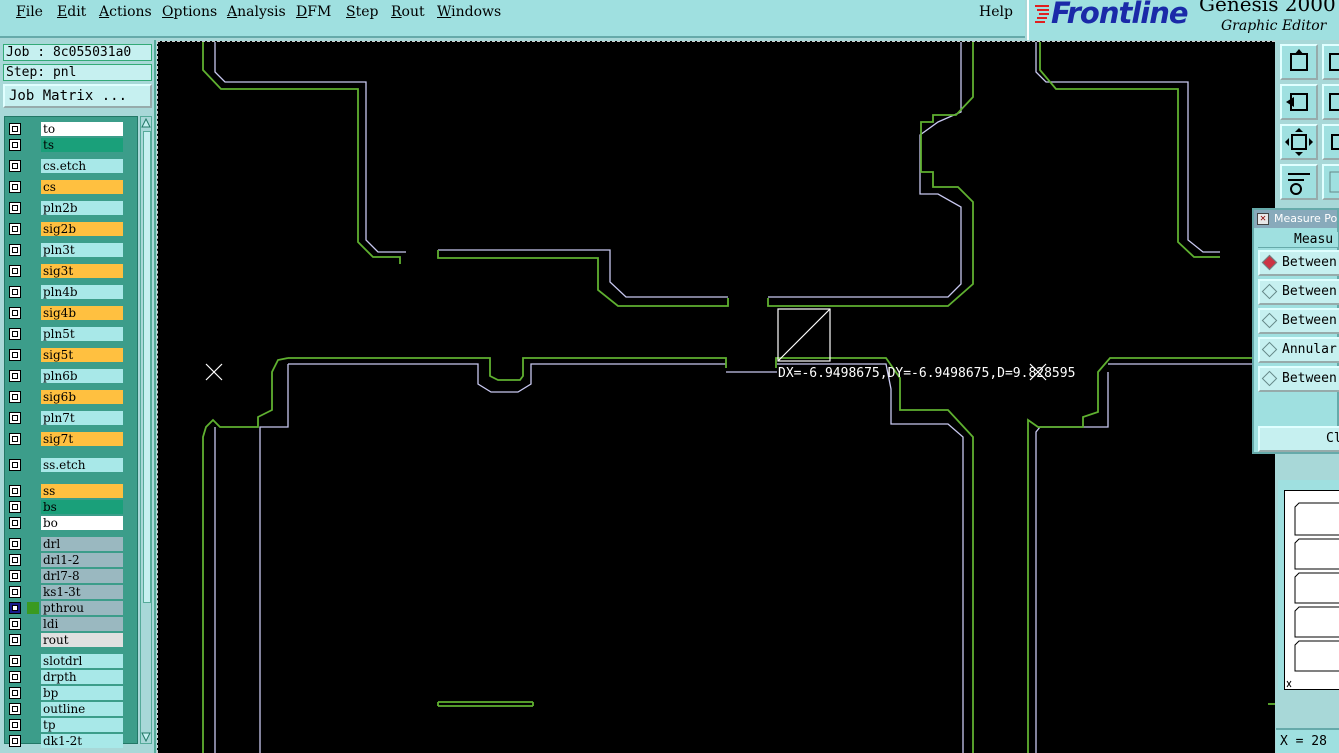  I want to click on layer-name: pln5t, so click(82, 334).